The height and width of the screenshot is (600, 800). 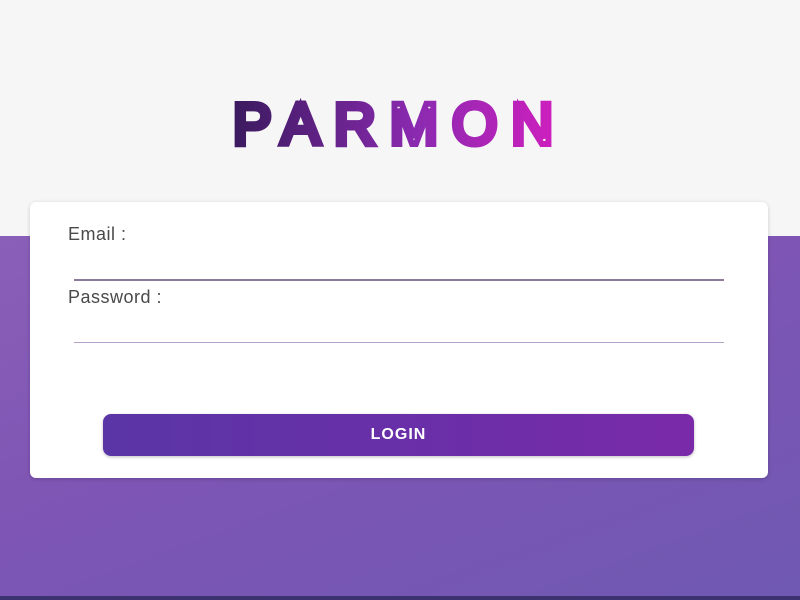 What do you see at coordinates (399, 327) in the screenshot?
I see `password-field` at bounding box center [399, 327].